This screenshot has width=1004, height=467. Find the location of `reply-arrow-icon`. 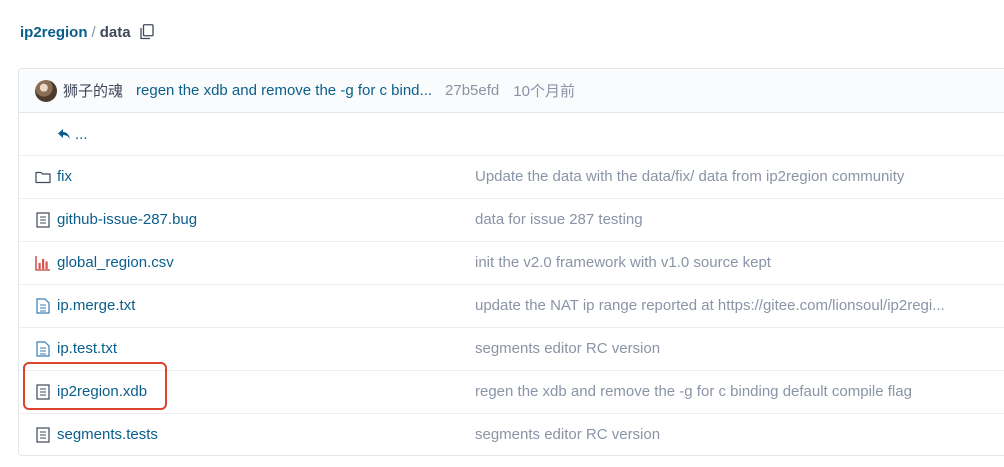

reply-arrow-icon is located at coordinates (64, 134).